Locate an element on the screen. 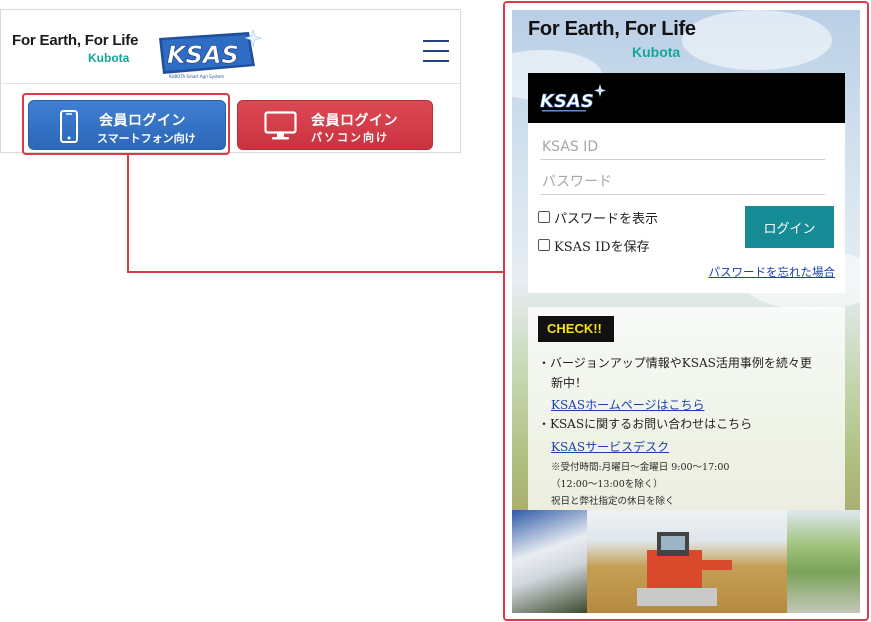 The image size is (871, 622). ksas-logo: KSAS is located at coordinates (573, 98).